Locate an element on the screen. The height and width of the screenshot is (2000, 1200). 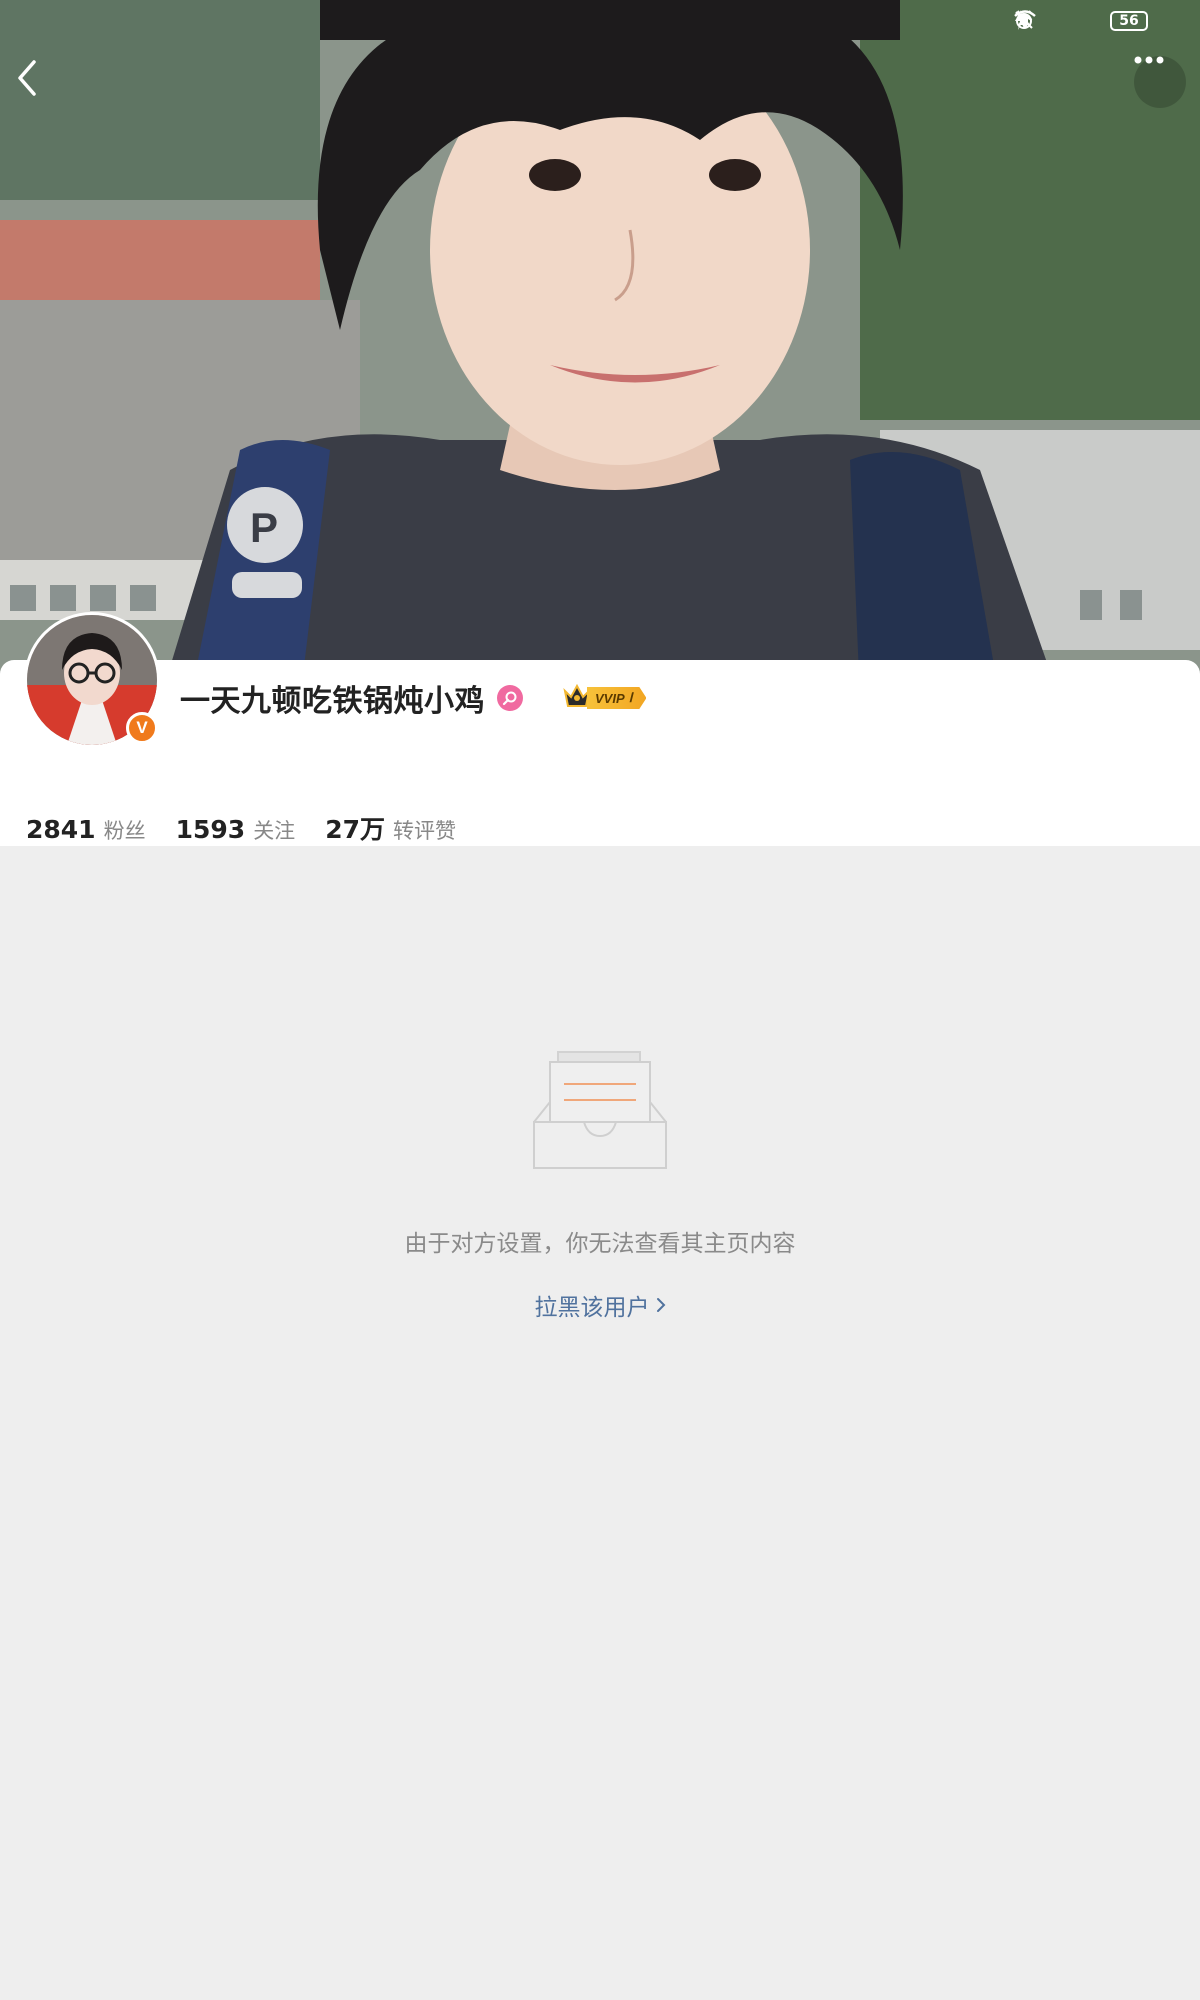
crown-icon is located at coordinates (577, 698).